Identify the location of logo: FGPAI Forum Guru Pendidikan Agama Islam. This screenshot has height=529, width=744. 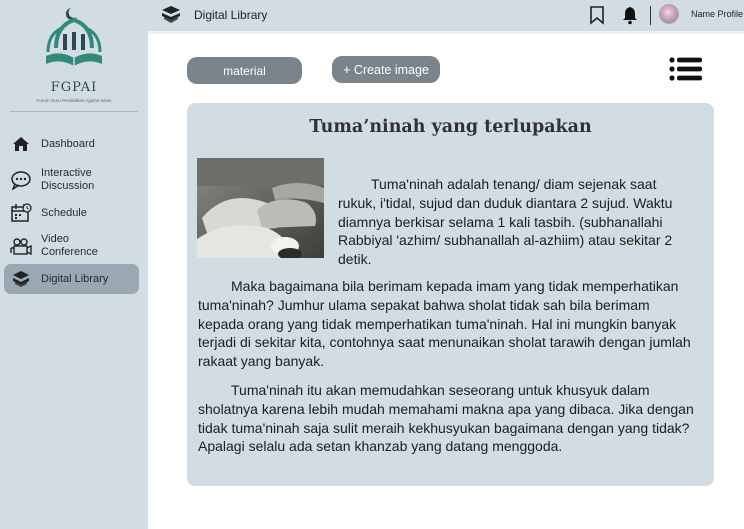
(74, 56).